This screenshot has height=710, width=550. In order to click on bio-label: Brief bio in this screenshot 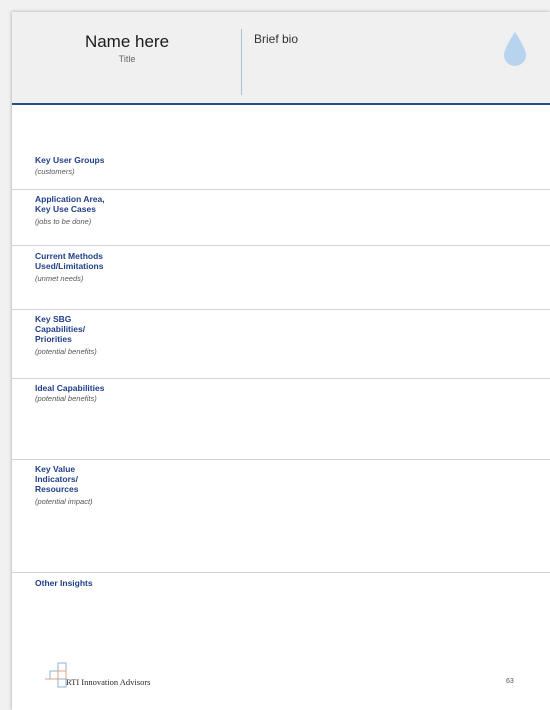, I will do `click(276, 39)`.